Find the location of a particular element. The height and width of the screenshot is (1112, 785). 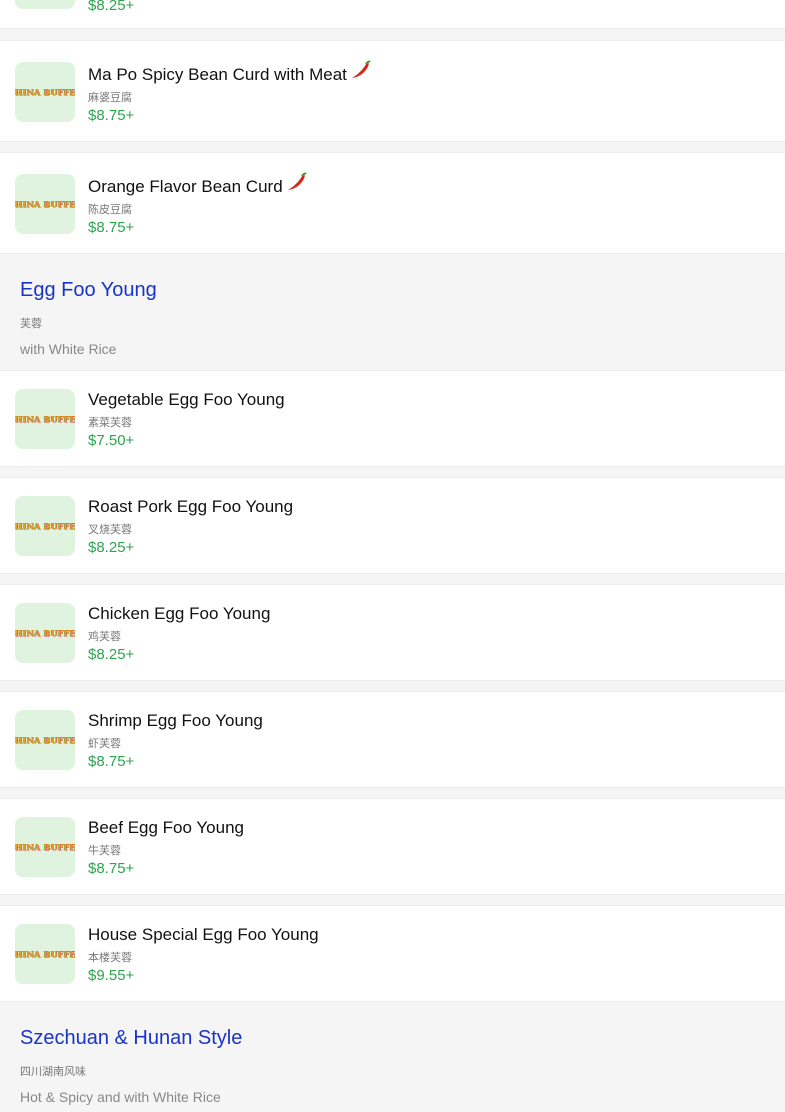

item-chinese-name: 陈皮豆腐 is located at coordinates (110, 210).